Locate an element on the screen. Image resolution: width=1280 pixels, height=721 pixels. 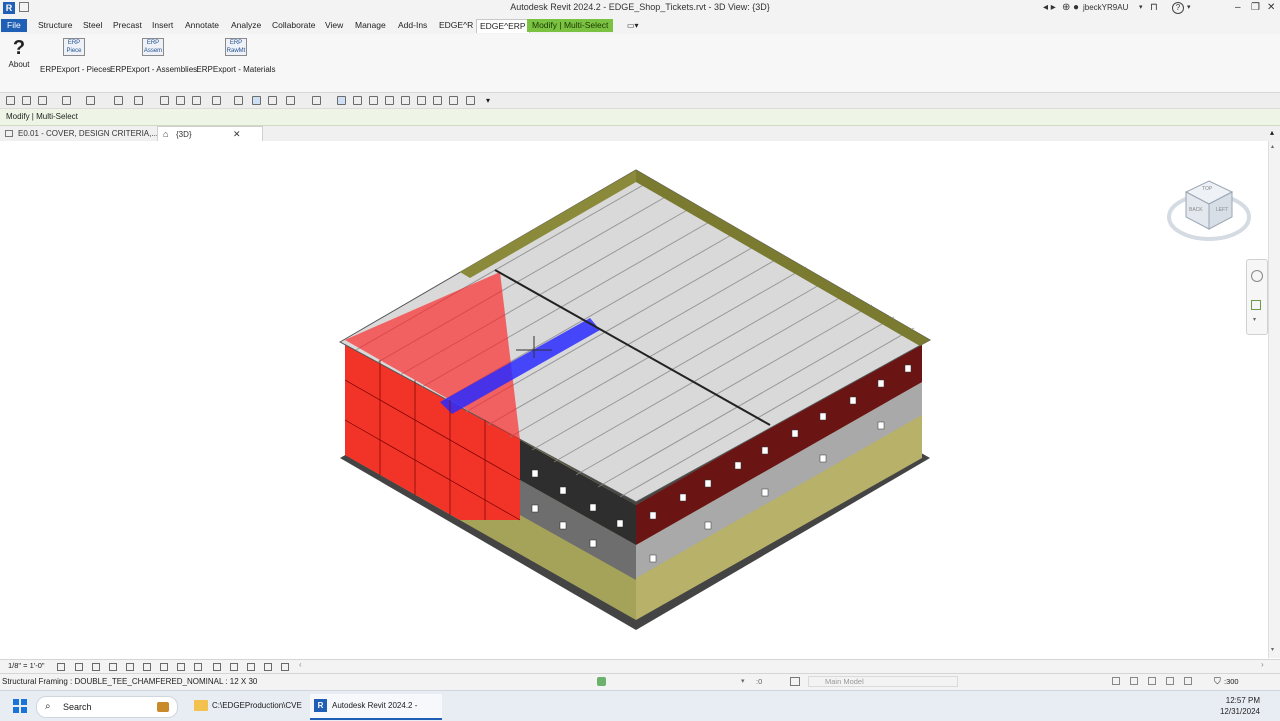
copy-icon is located at coordinates (373, 100).